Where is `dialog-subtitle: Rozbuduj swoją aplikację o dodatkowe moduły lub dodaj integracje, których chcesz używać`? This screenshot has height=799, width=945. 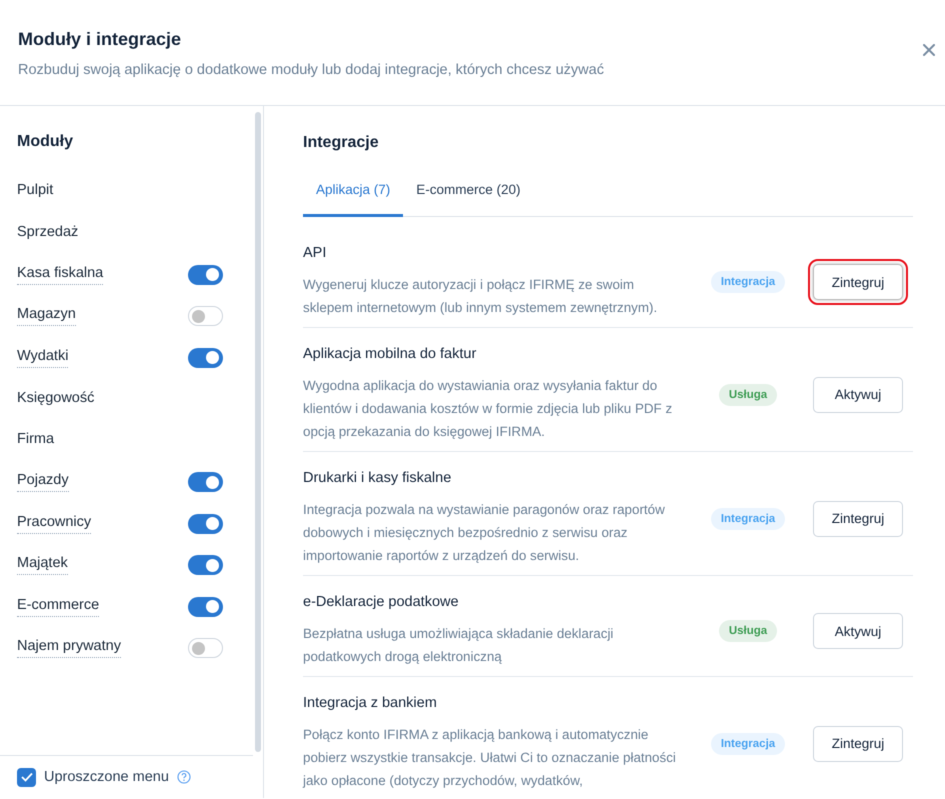
dialog-subtitle: Rozbuduj swoją aplikację o dodatkowe moduły lub dodaj integracje, których chcesz używać is located at coordinates (311, 70).